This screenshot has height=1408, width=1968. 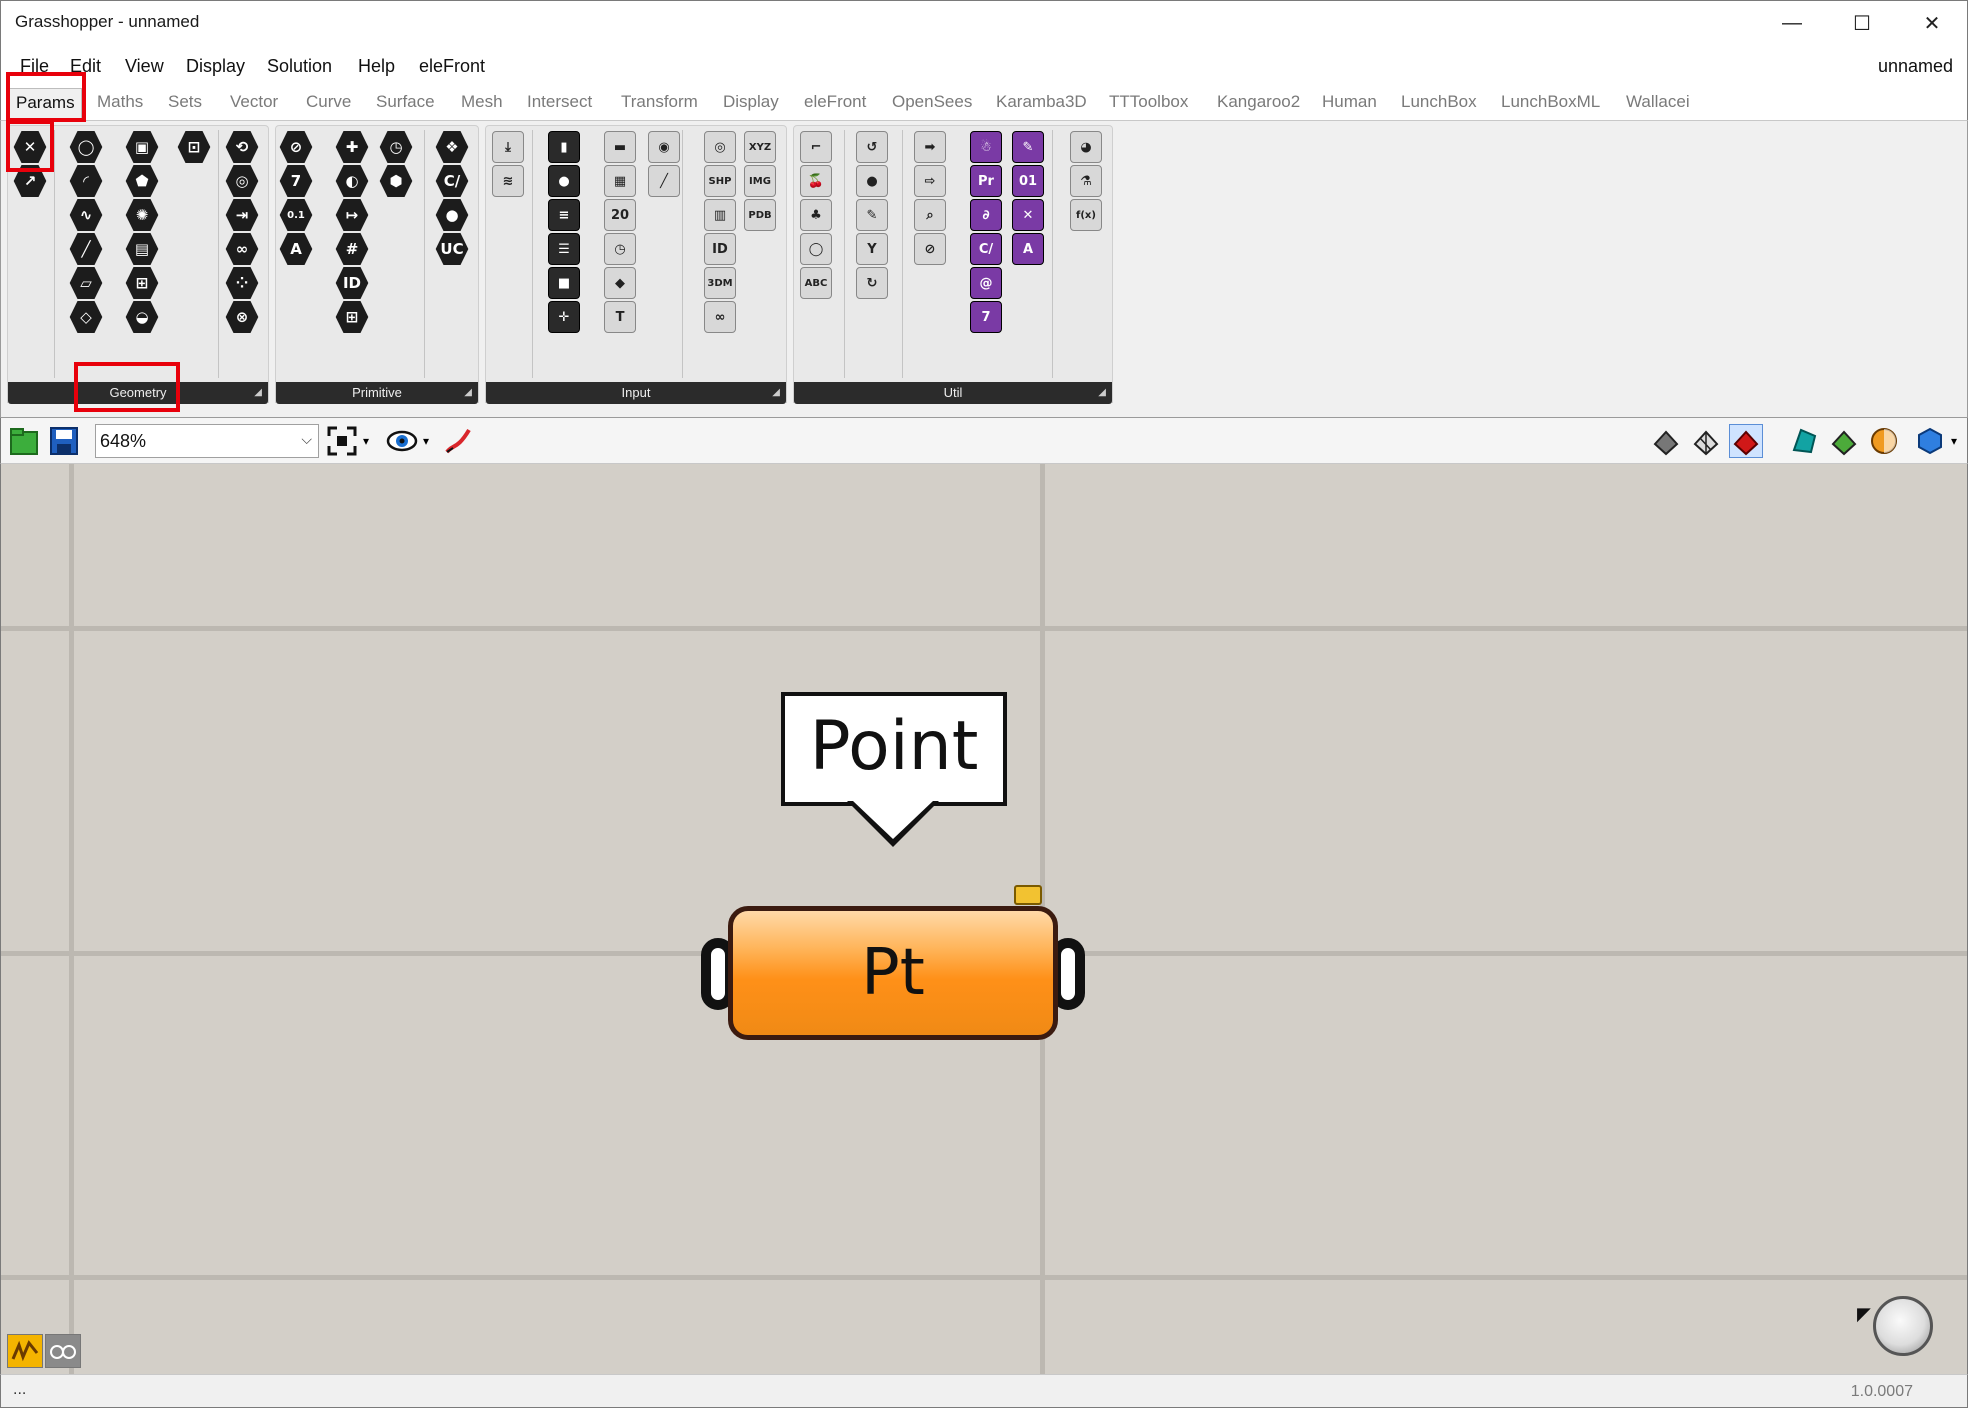 I want to click on colour-swatch-icon: ◆, so click(x=620, y=283).